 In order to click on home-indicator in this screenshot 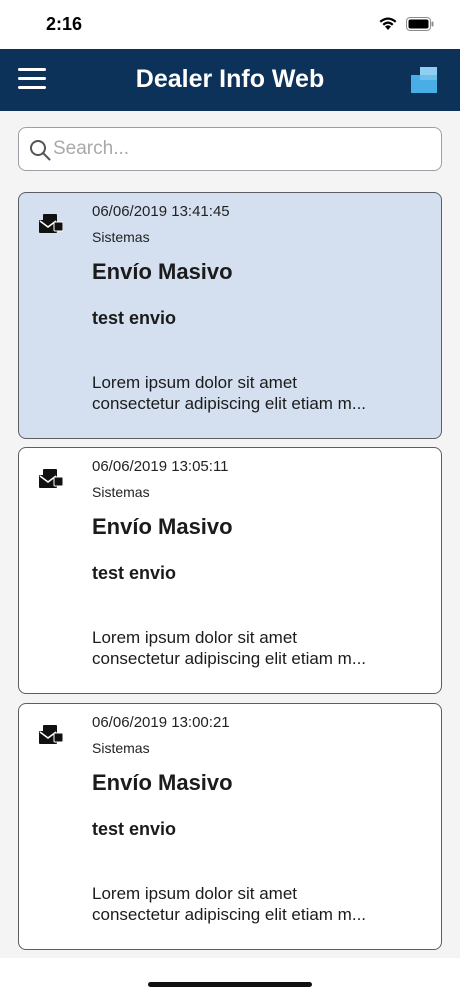, I will do `click(230, 984)`.